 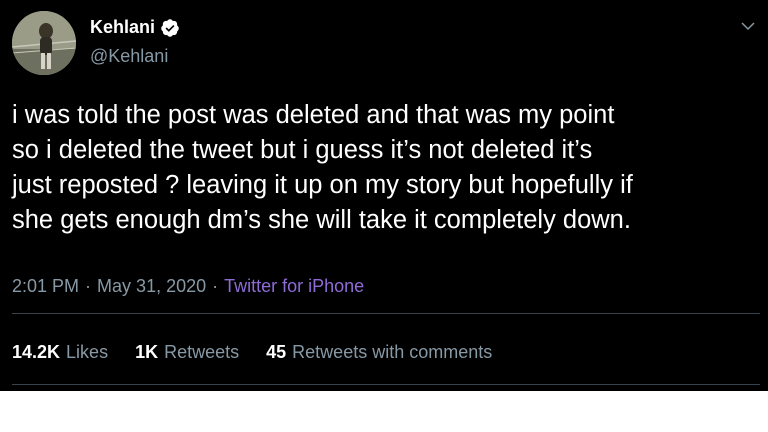 What do you see at coordinates (129, 56) in the screenshot?
I see `author-handle: @Kehlani` at bounding box center [129, 56].